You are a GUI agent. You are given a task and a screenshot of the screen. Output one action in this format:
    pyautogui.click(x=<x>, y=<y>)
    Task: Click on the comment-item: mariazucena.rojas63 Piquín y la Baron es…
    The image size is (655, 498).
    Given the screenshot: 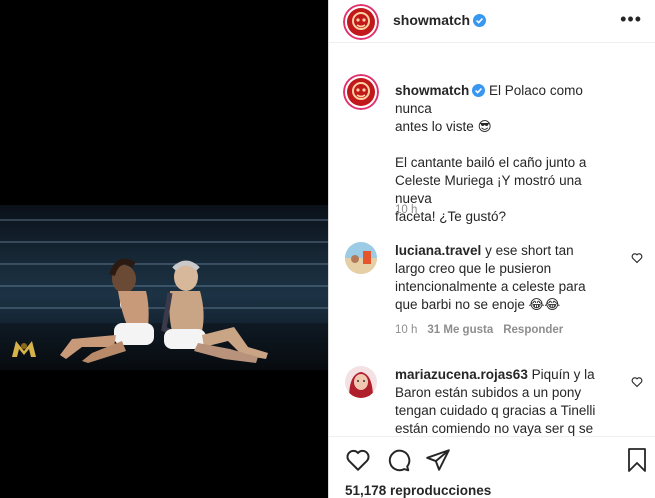 What is the action you would take?
    pyautogui.click(x=493, y=400)
    